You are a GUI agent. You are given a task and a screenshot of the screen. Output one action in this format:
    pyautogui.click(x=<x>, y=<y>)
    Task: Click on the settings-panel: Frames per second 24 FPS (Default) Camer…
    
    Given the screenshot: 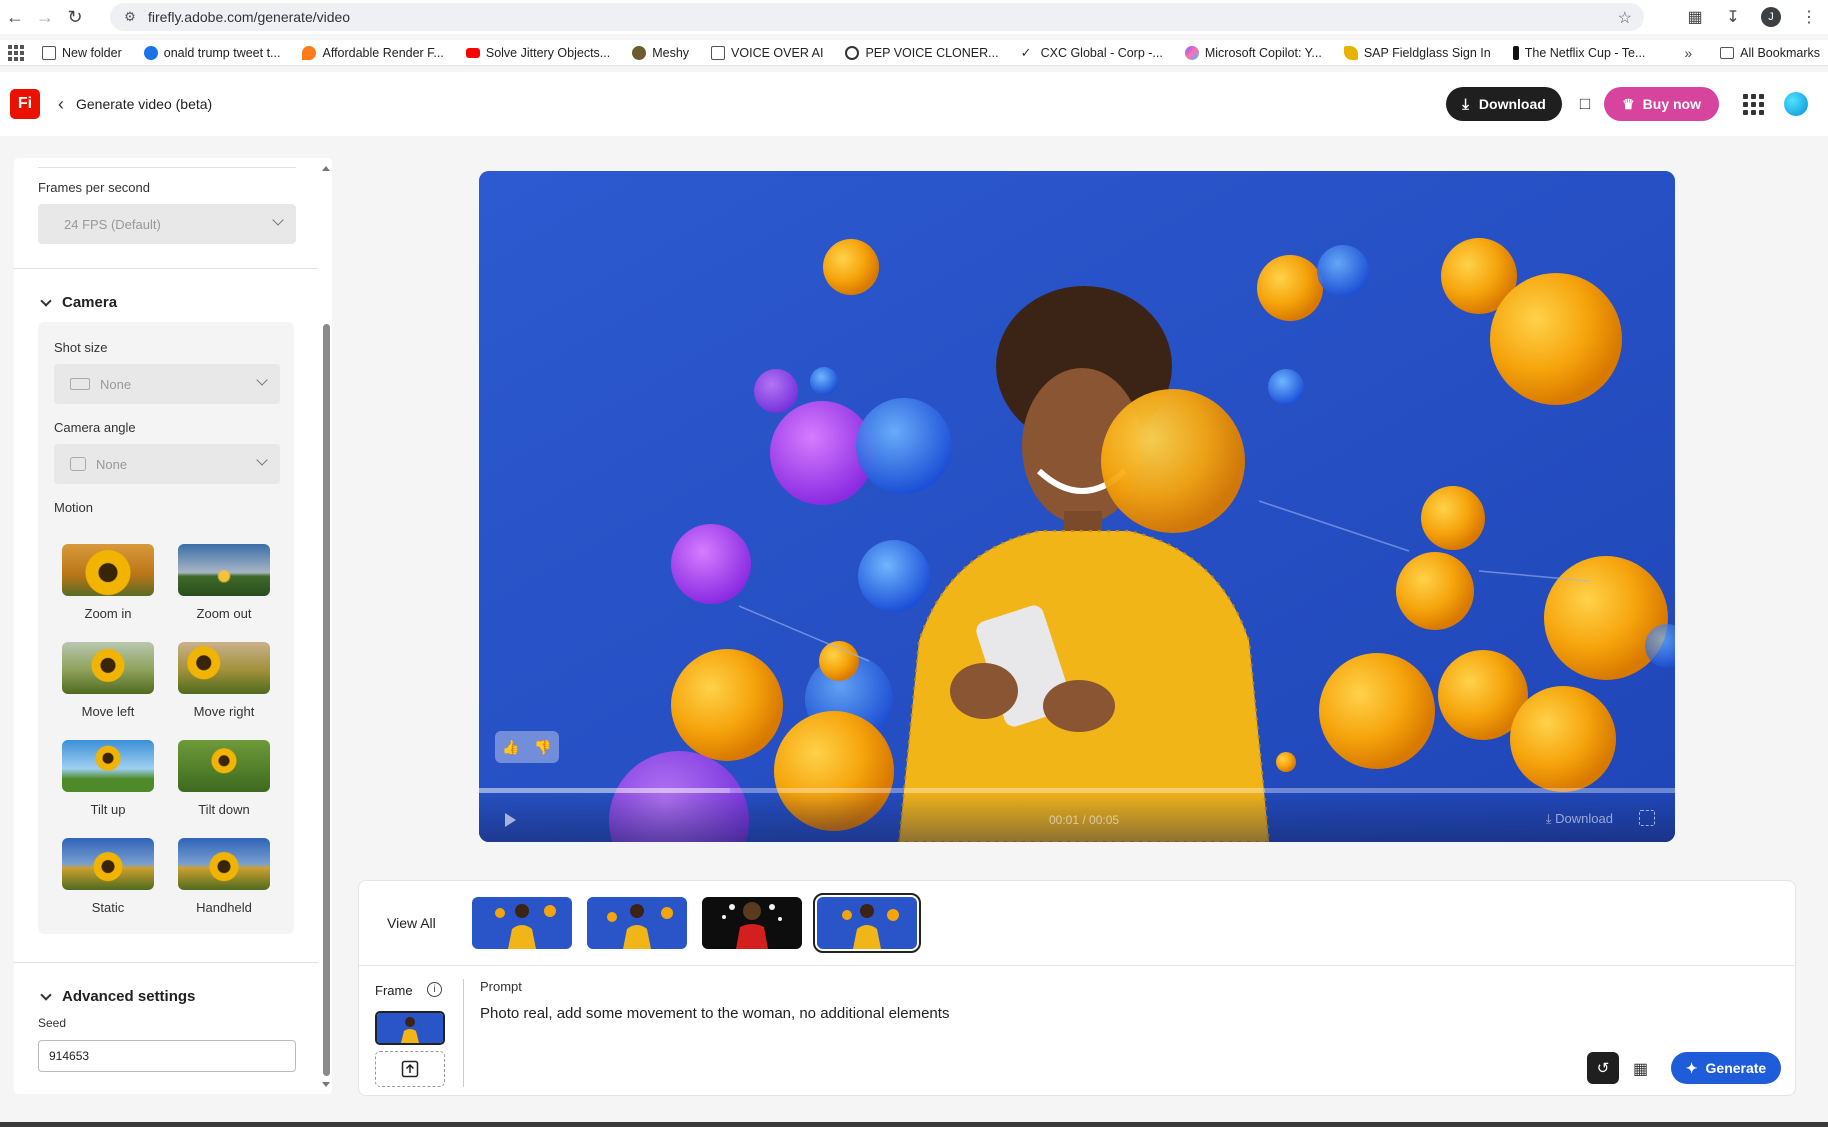 What is the action you would take?
    pyautogui.click(x=173, y=626)
    